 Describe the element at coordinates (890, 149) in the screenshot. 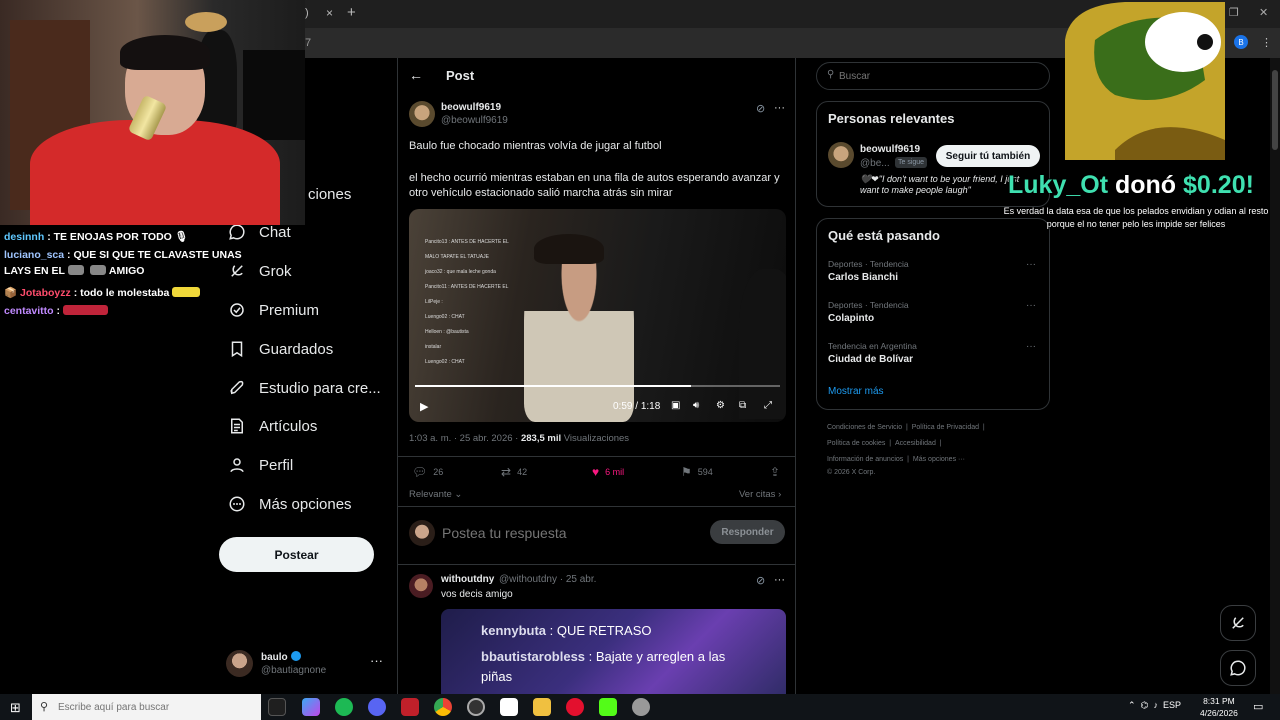

I see `relevant-name: beowulf9619` at that location.